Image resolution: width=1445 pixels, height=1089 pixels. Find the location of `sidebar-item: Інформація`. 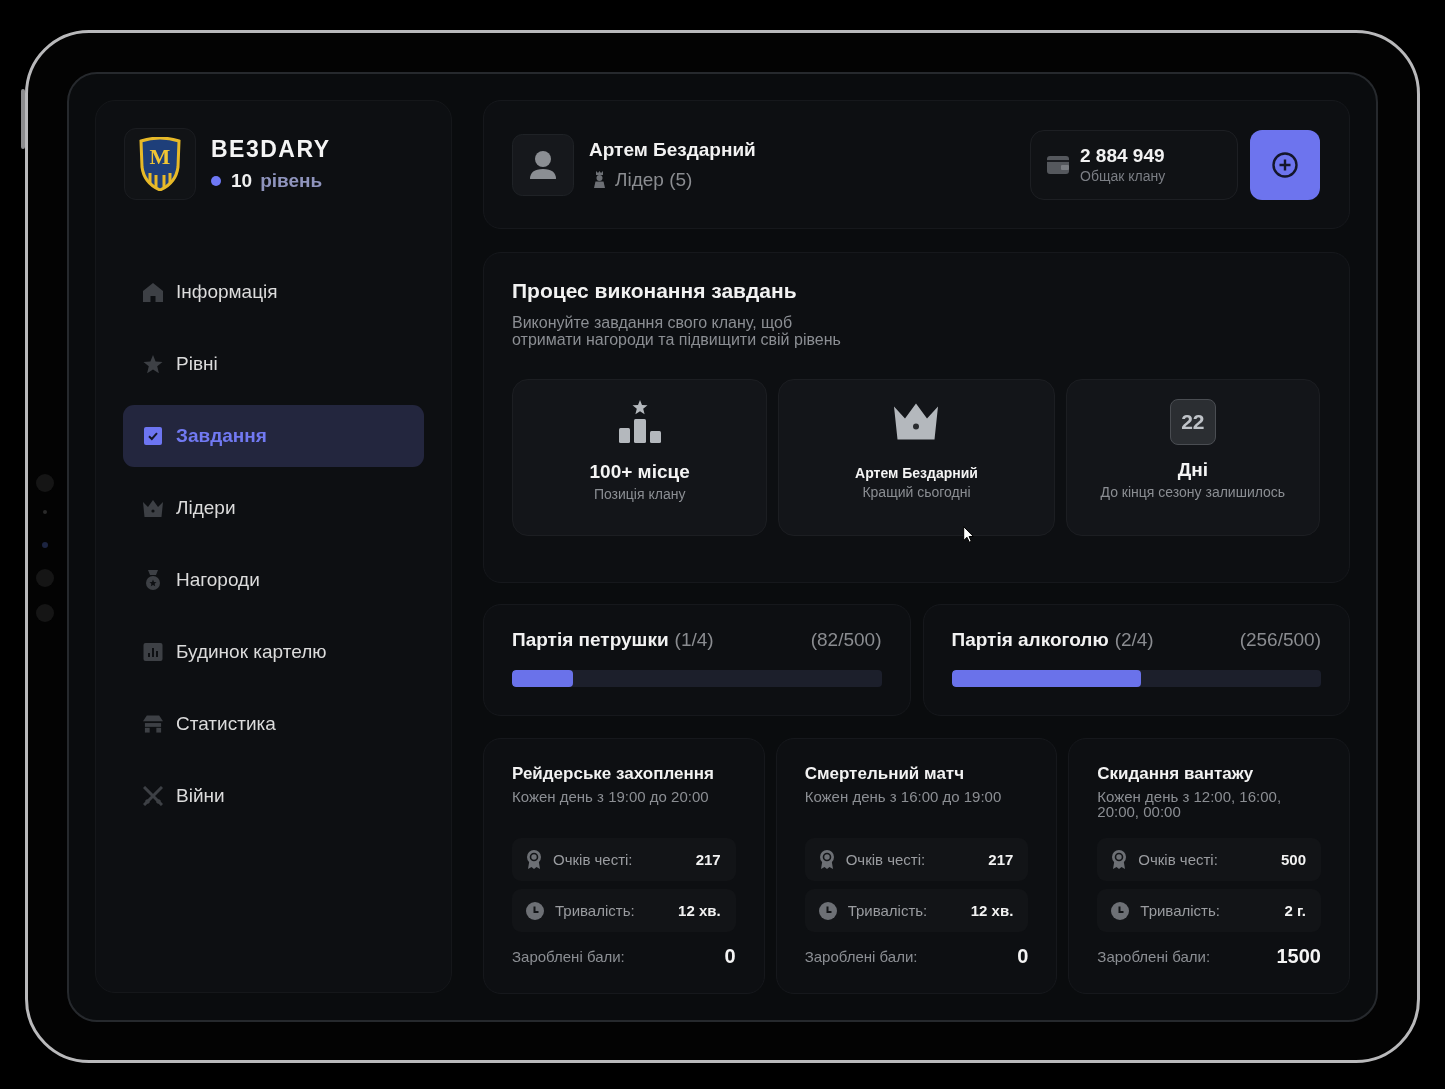

sidebar-item: Інформація is located at coordinates (273, 292).